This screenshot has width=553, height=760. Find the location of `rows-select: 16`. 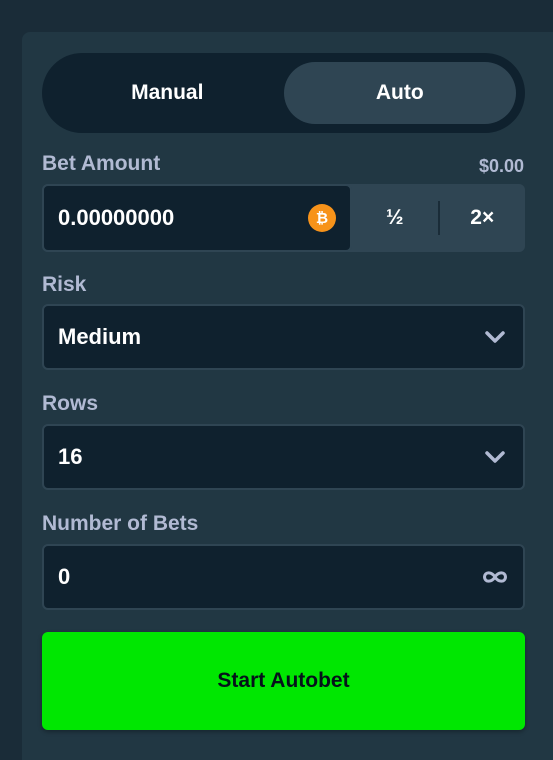

rows-select: 16 is located at coordinates (283, 457).